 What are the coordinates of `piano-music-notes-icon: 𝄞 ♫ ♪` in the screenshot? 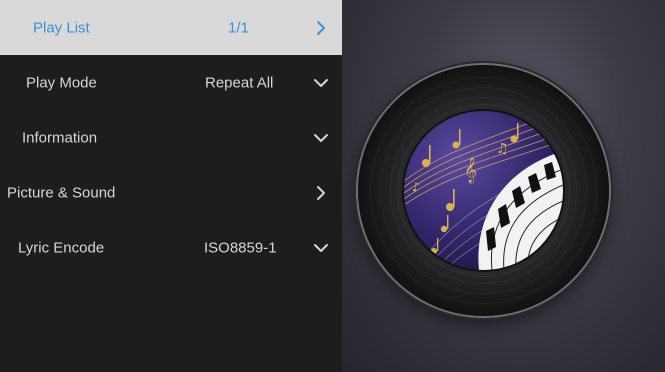 It's located at (483, 190).